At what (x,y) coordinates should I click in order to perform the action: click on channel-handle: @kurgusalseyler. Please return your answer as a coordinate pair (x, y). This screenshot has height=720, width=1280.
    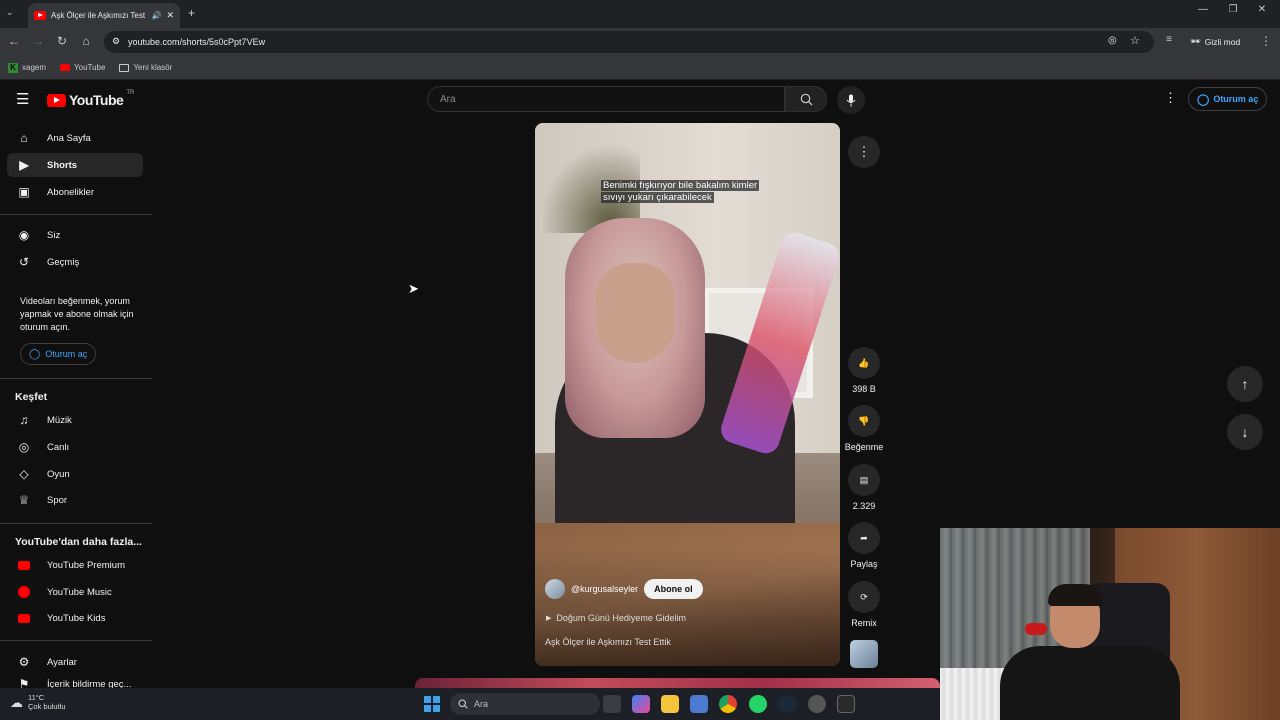
    Looking at the image, I should click on (604, 589).